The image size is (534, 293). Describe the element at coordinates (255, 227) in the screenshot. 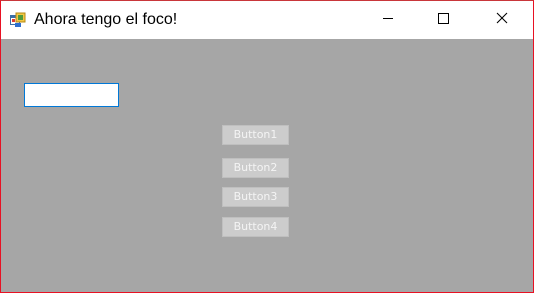

I see `button-4: Button4` at that location.